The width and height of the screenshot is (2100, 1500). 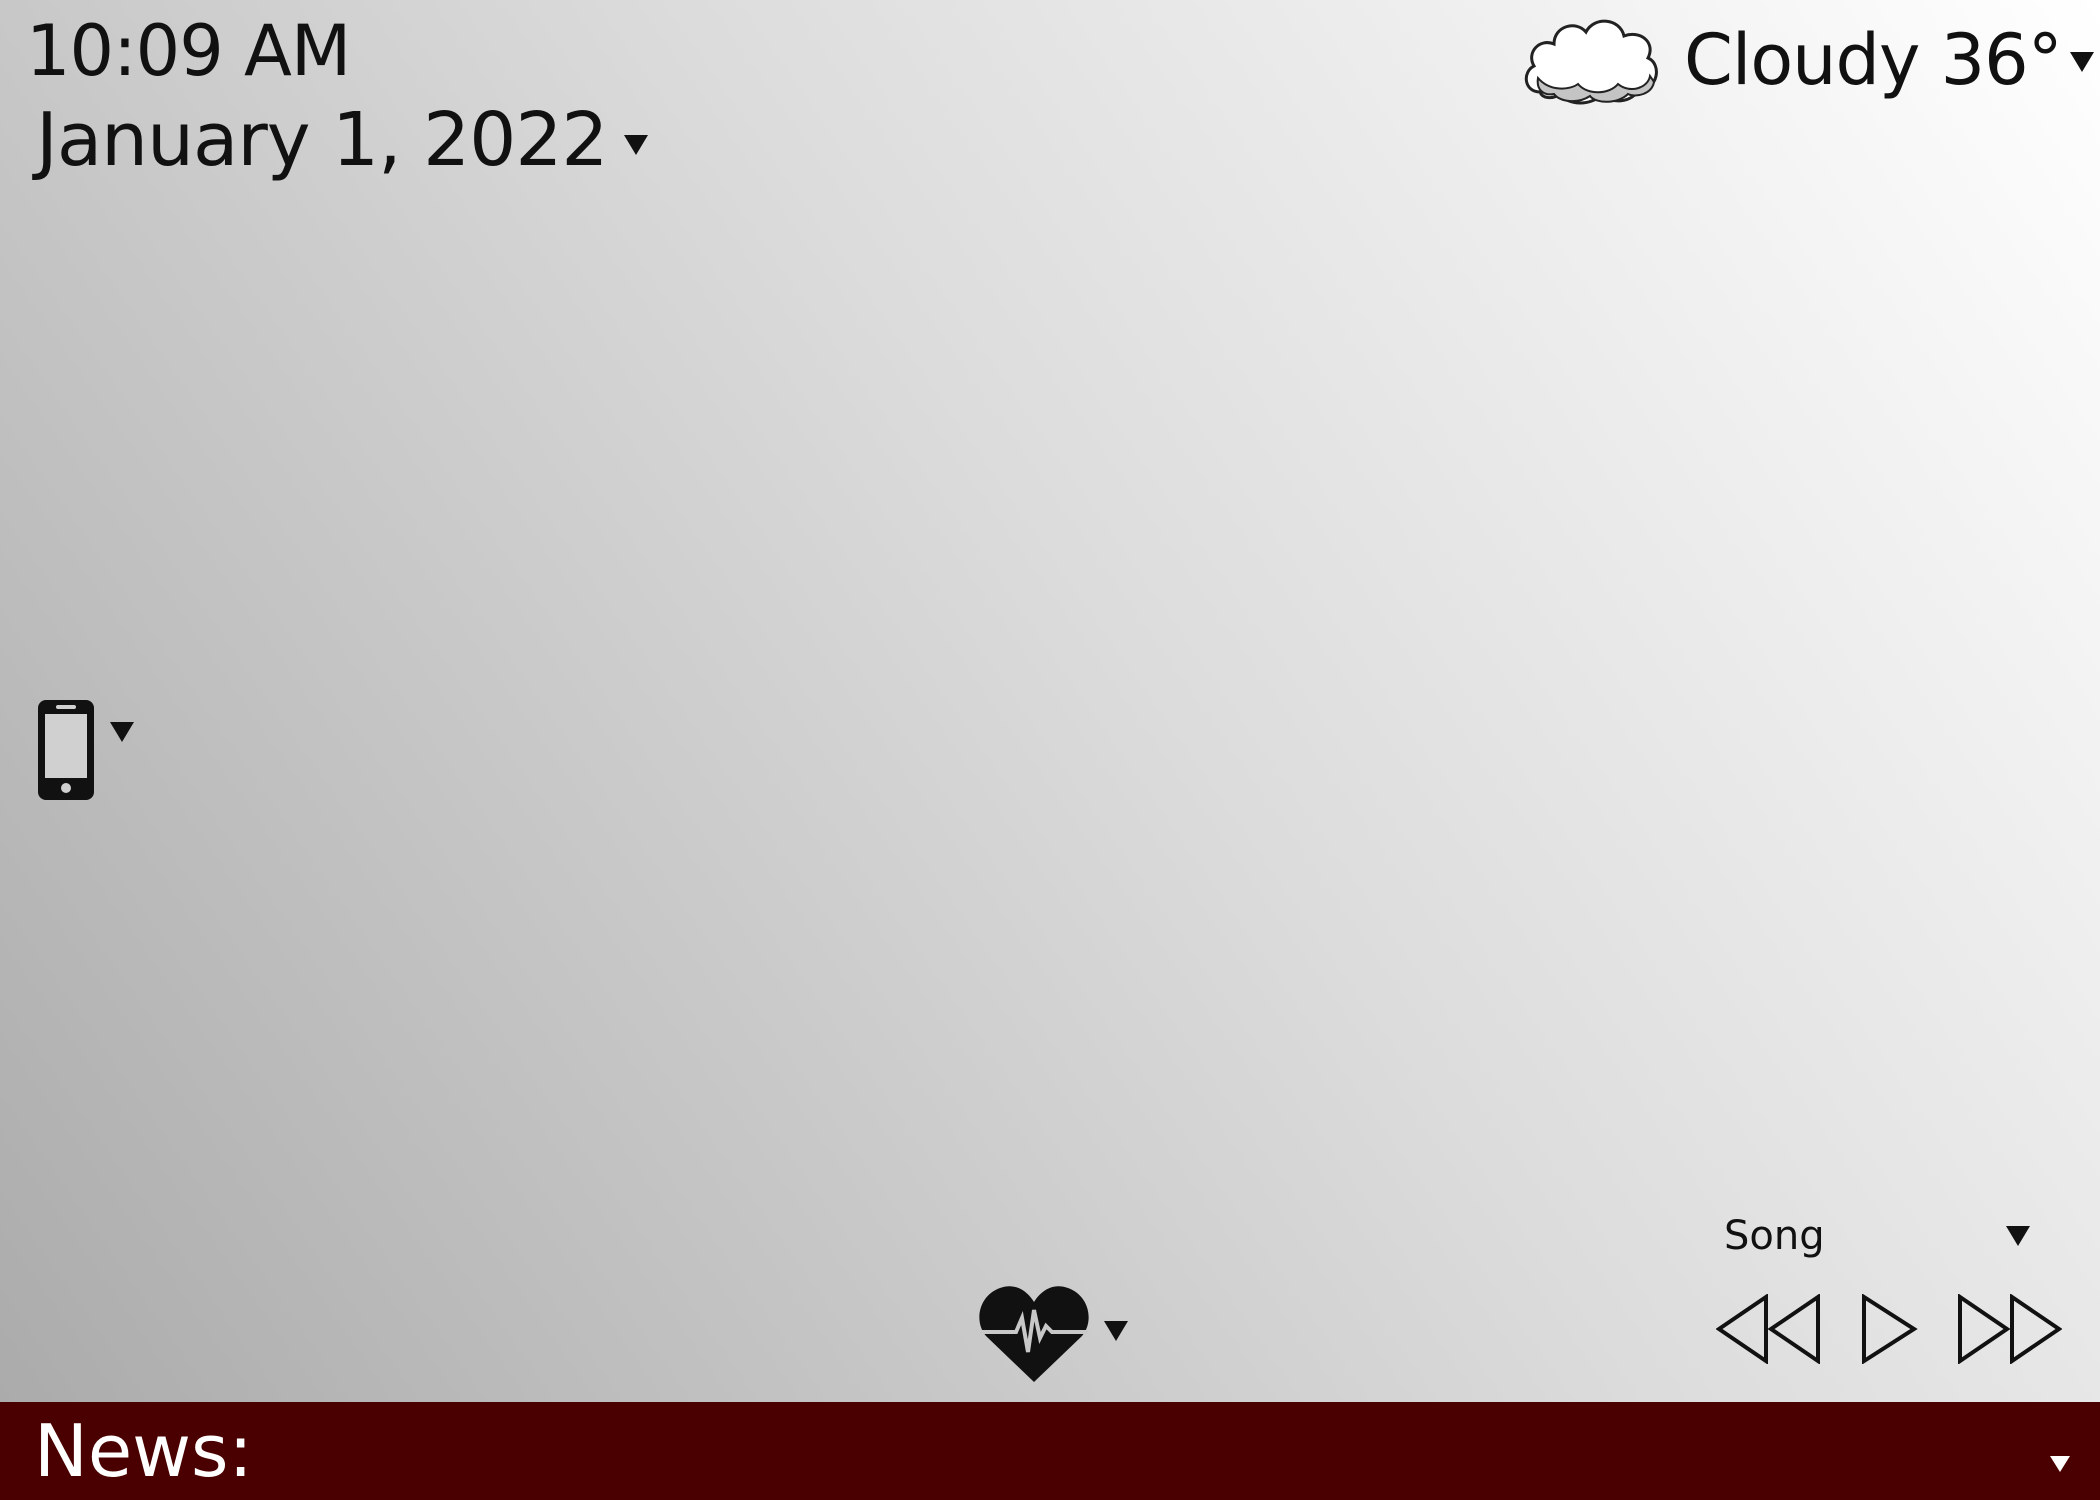 What do you see at coordinates (342, 140) in the screenshot?
I see `date-dropdown: January 1, 2022` at bounding box center [342, 140].